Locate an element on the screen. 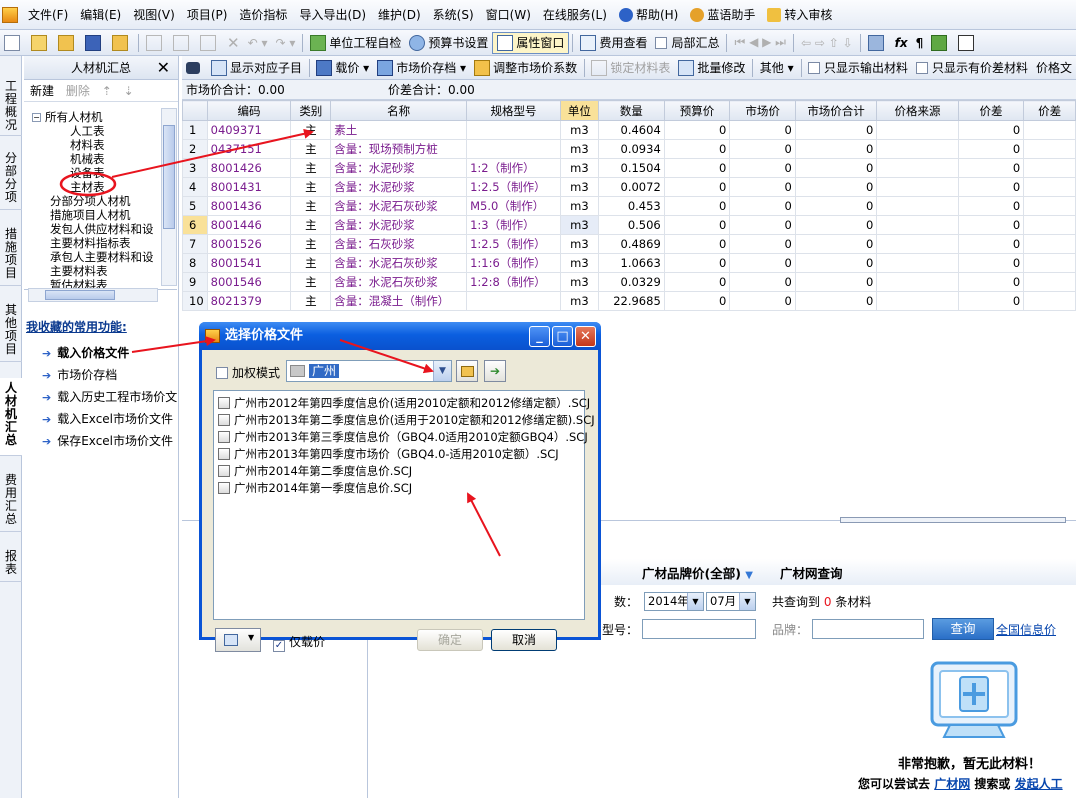 The image size is (1076, 798). tree-item-labor: 人工表 is located at coordinates (87, 131).